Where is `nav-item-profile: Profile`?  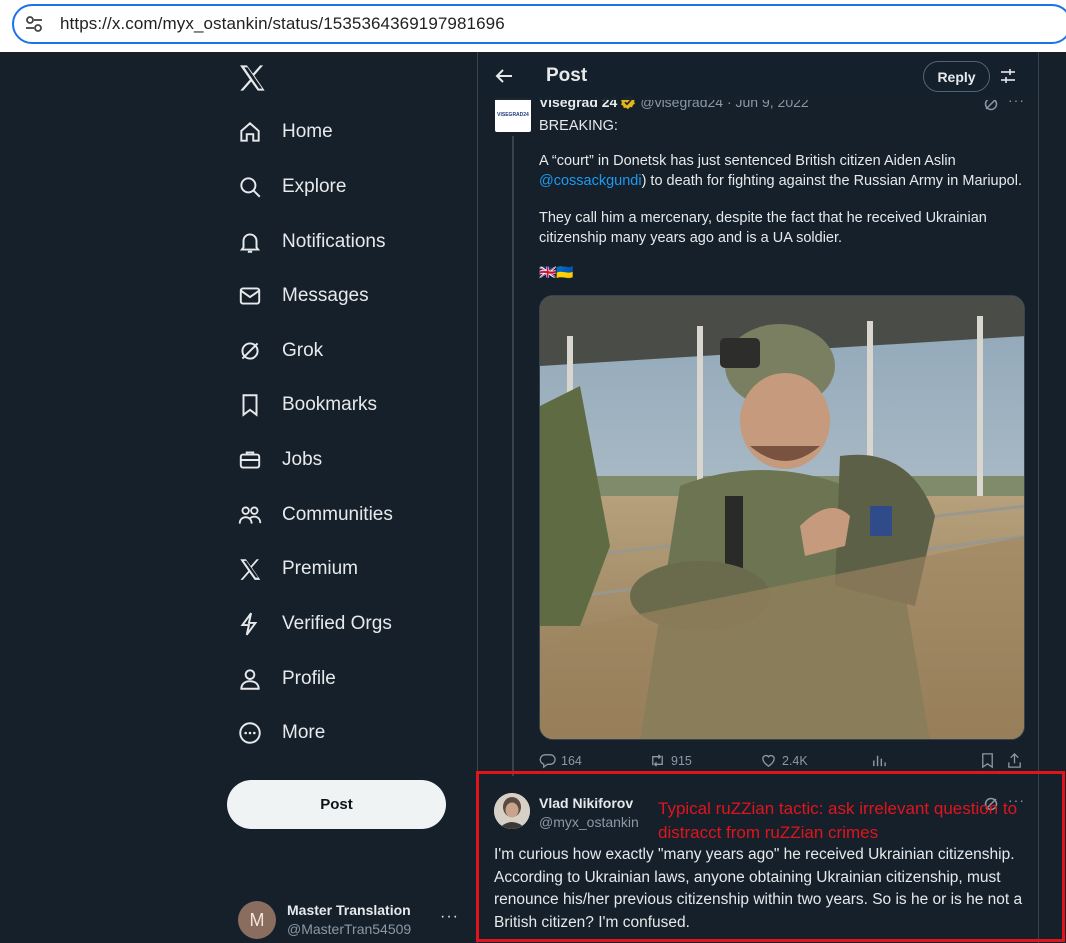
nav-item-profile: Profile is located at coordinates (286, 679).